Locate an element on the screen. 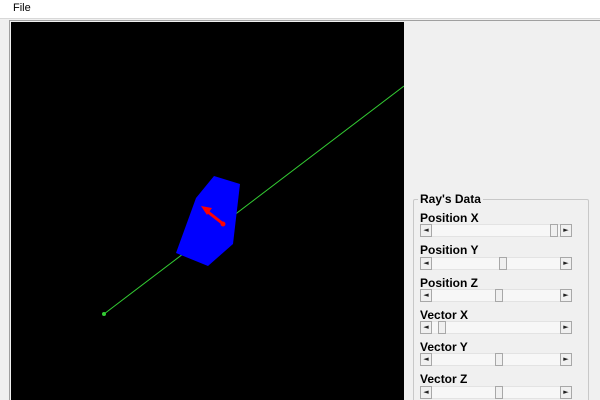 The image size is (600, 400). position-x-label: Position X is located at coordinates (449, 218).